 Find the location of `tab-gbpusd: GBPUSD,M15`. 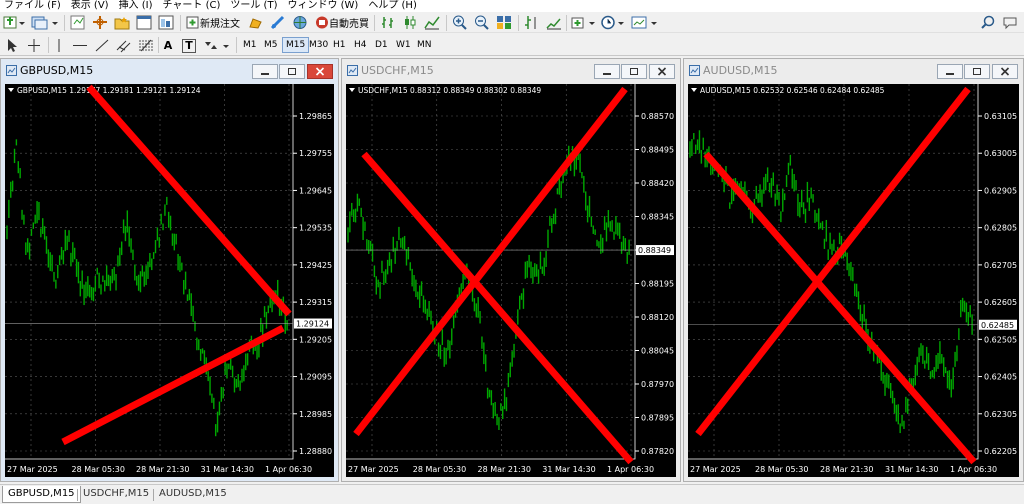

tab-gbpusd: GBPUSD,M15 is located at coordinates (41, 494).